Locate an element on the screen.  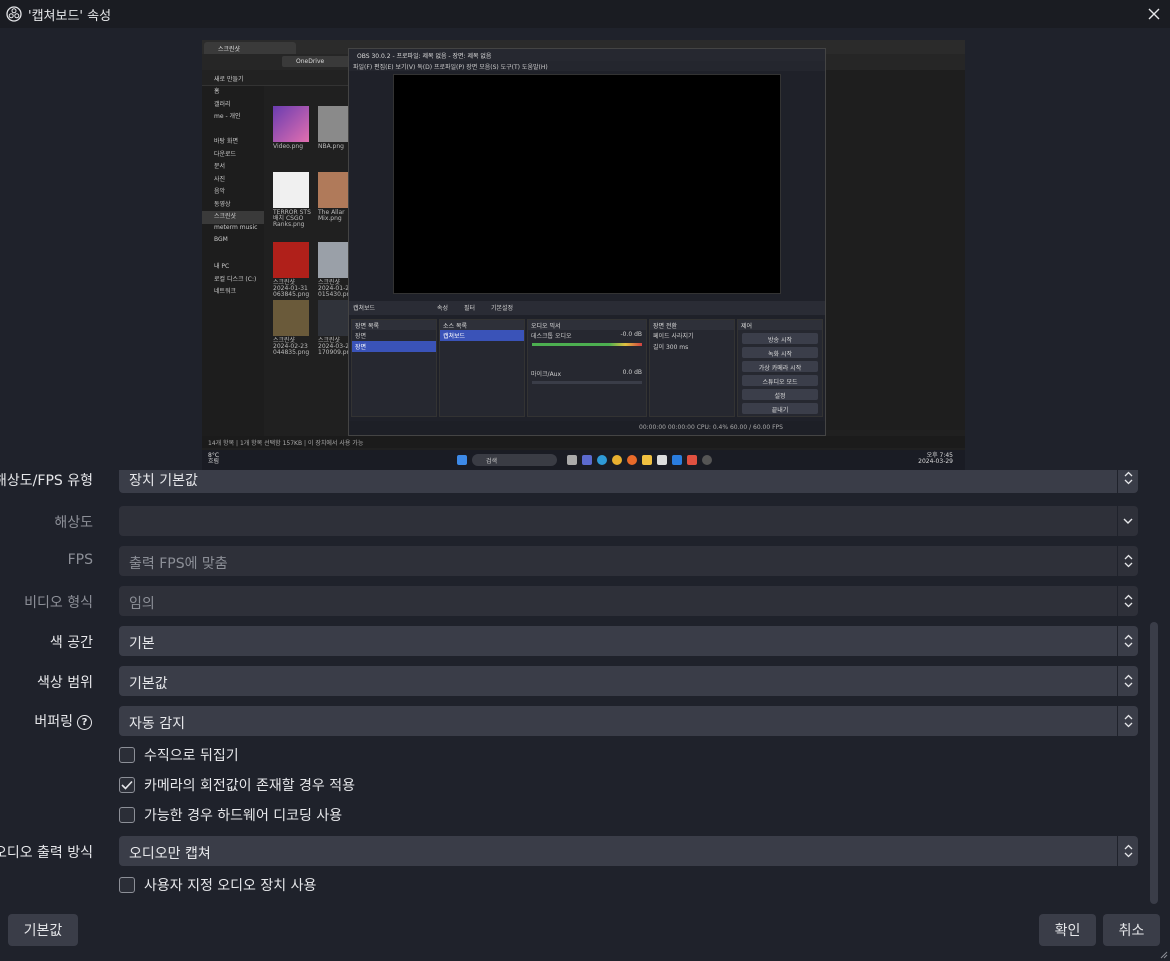
obs-mixer-dock: 오디오 믹서 데스크톱 오디오 -0.0 dB 마이크/Aux 0.0 dB is located at coordinates (587, 368).